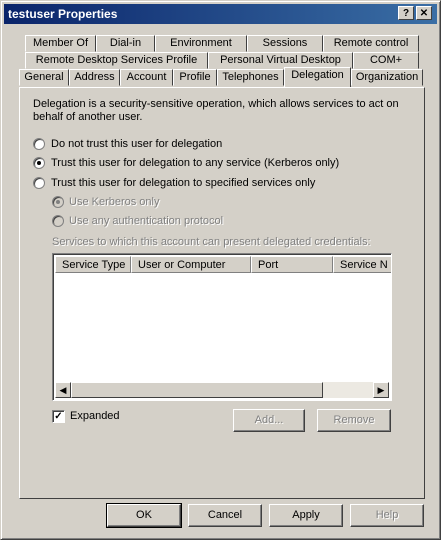 The width and height of the screenshot is (442, 541). I want to click on apply-button: Apply, so click(306, 515).